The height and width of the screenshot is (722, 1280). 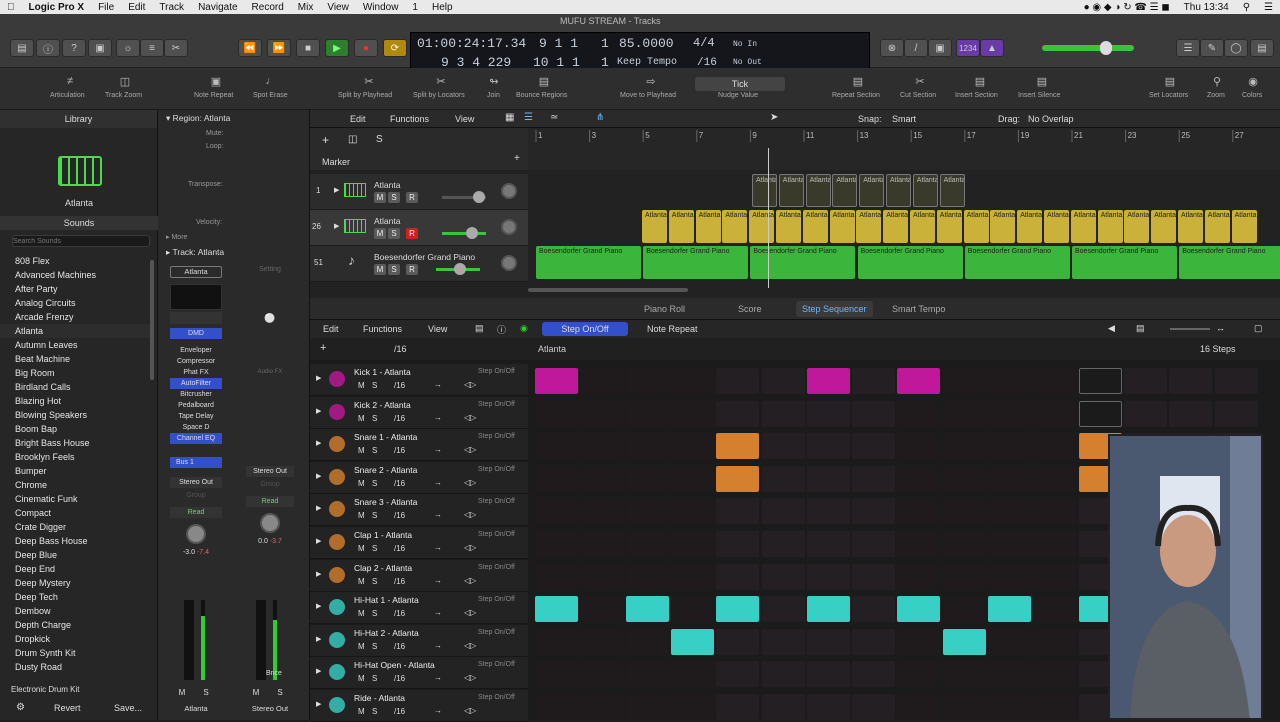 What do you see at coordinates (70, 82) in the screenshot?
I see `articulation-icon: ≠` at bounding box center [70, 82].